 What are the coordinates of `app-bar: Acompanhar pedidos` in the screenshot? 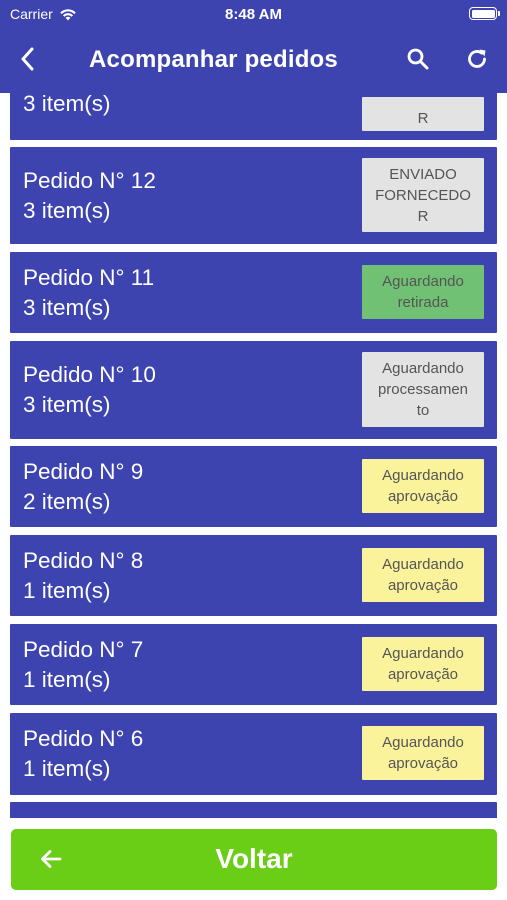 It's located at (253, 60).